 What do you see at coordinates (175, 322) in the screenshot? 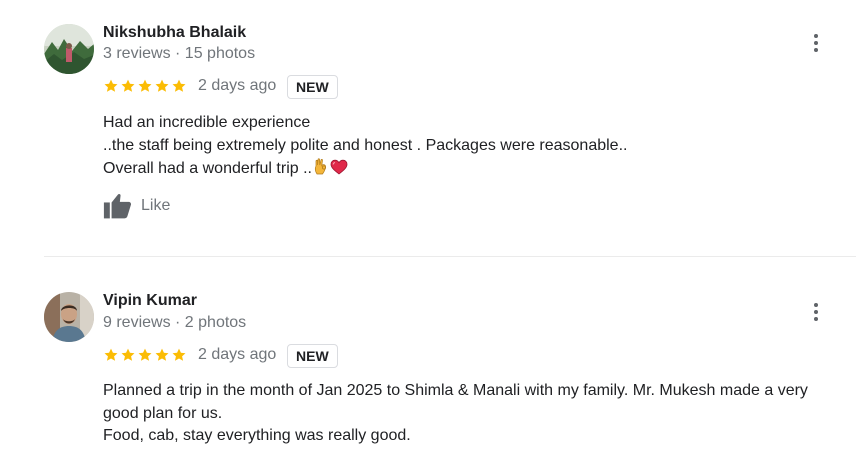
I see `reviewer-stats: 9 reviews · 2 photos` at bounding box center [175, 322].